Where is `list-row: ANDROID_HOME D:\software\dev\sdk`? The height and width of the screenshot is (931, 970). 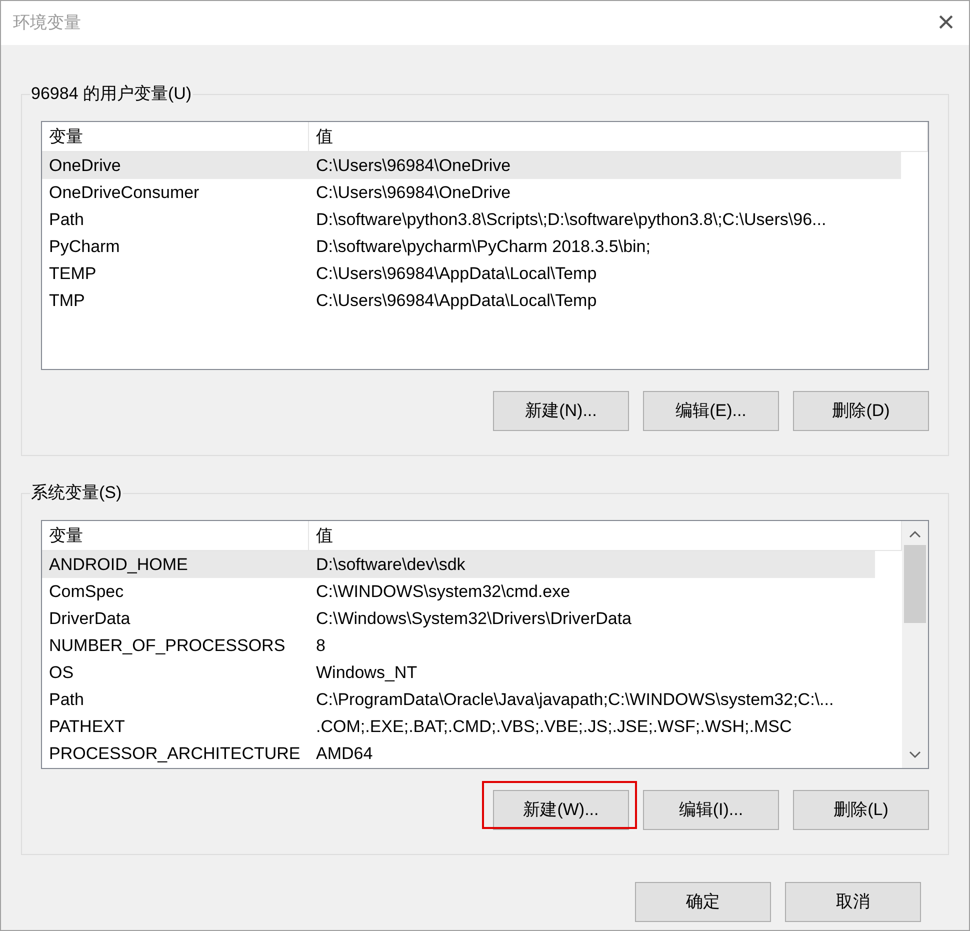
list-row: ANDROID_HOME D:\software\dev\sdk is located at coordinates (458, 564).